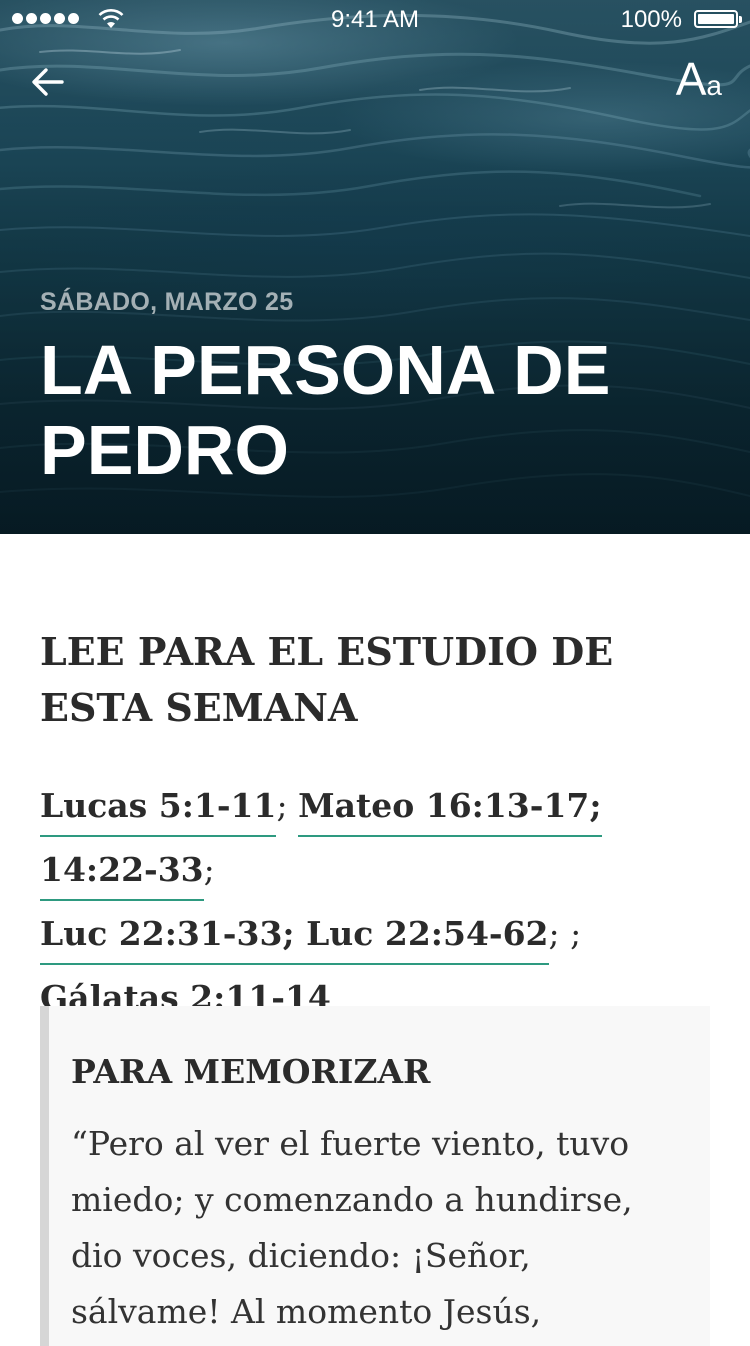 This screenshot has width=750, height=1346. Describe the element at coordinates (651, 19) in the screenshot. I see `battery-percent: 100%` at that location.